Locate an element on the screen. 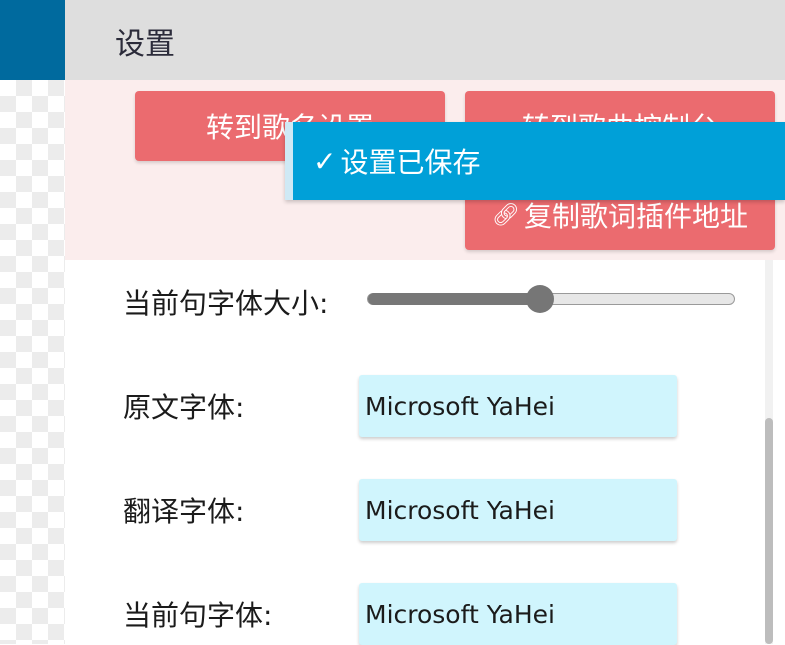 The height and width of the screenshot is (645, 785). current-line-font-row: 当前句字体: is located at coordinates (400, 614).